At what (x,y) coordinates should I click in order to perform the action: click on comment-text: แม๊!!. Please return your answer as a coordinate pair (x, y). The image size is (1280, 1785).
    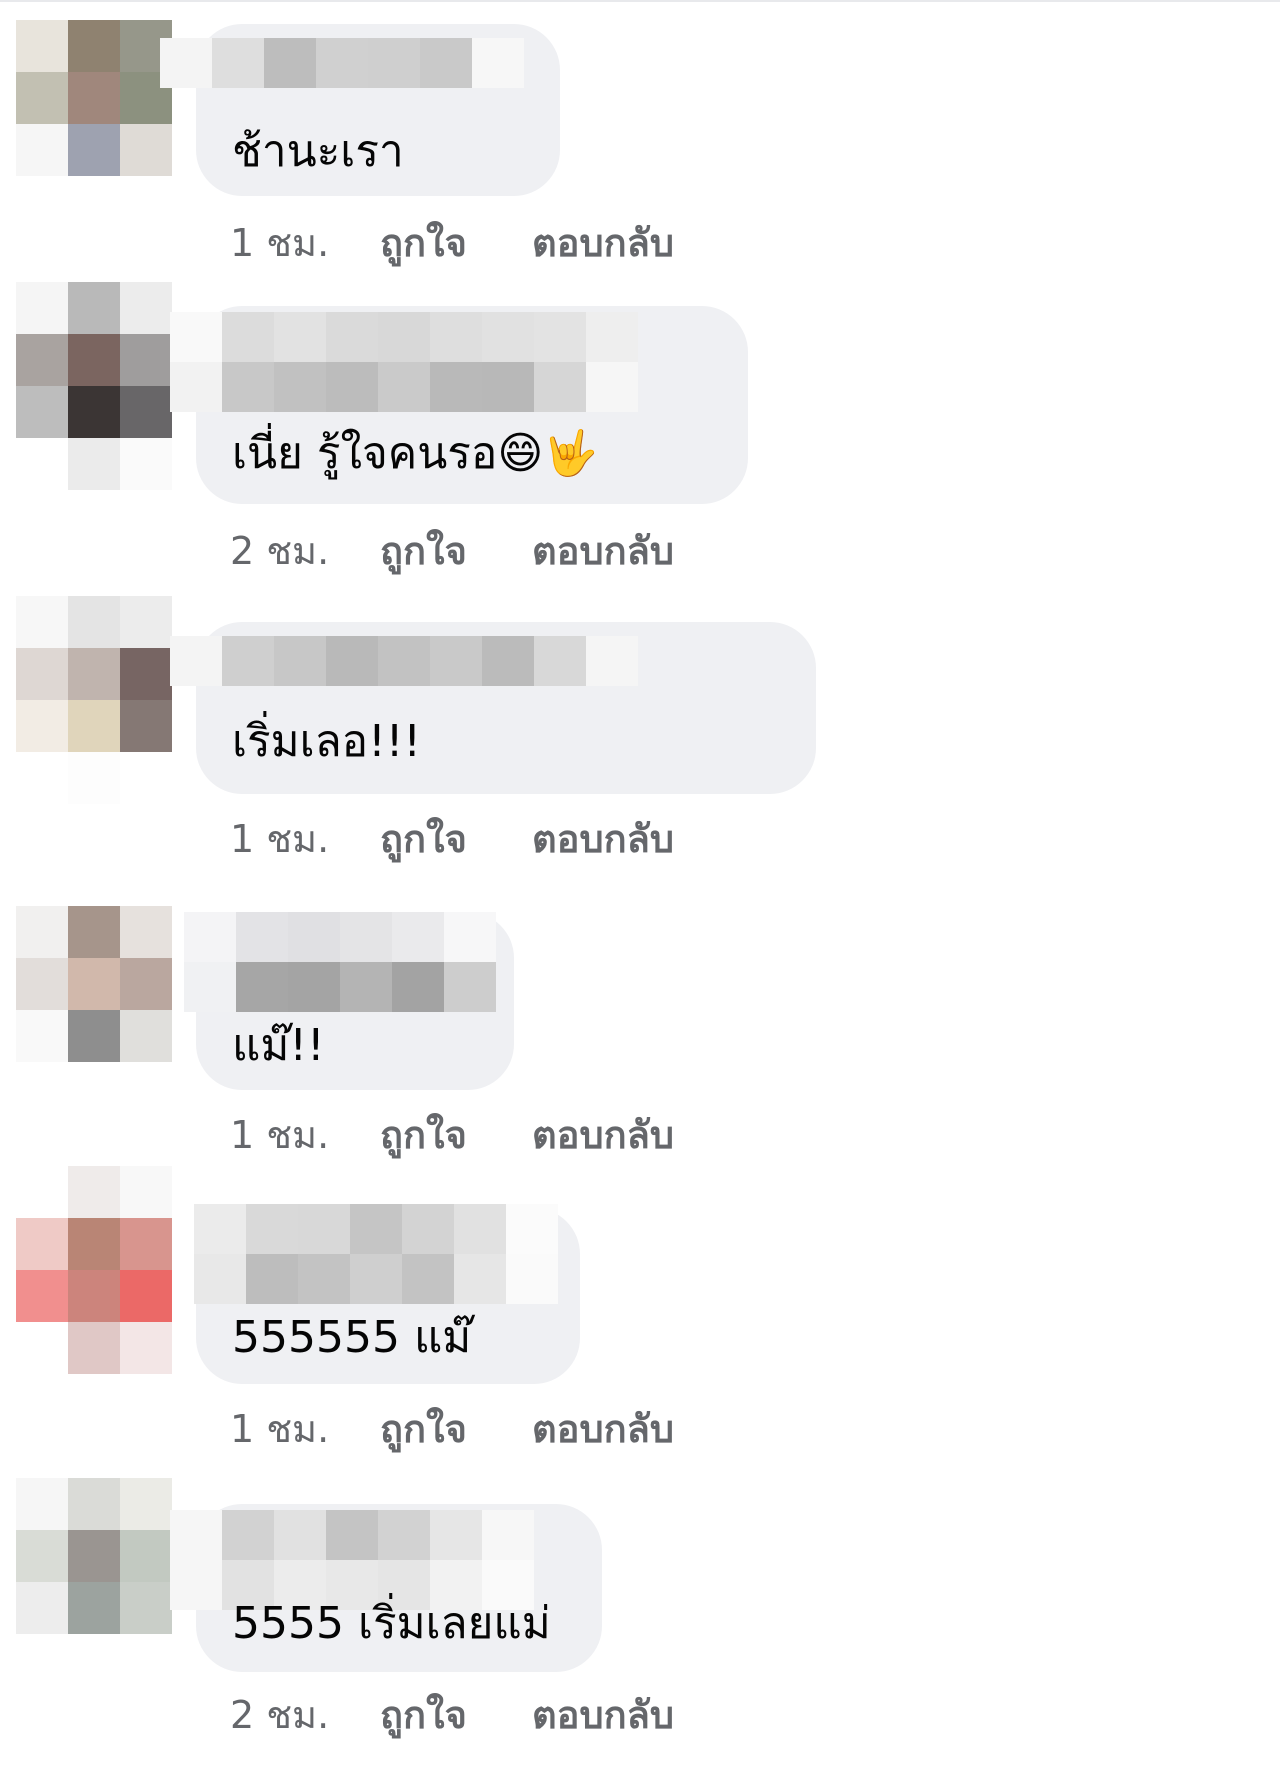
    Looking at the image, I should click on (278, 1045).